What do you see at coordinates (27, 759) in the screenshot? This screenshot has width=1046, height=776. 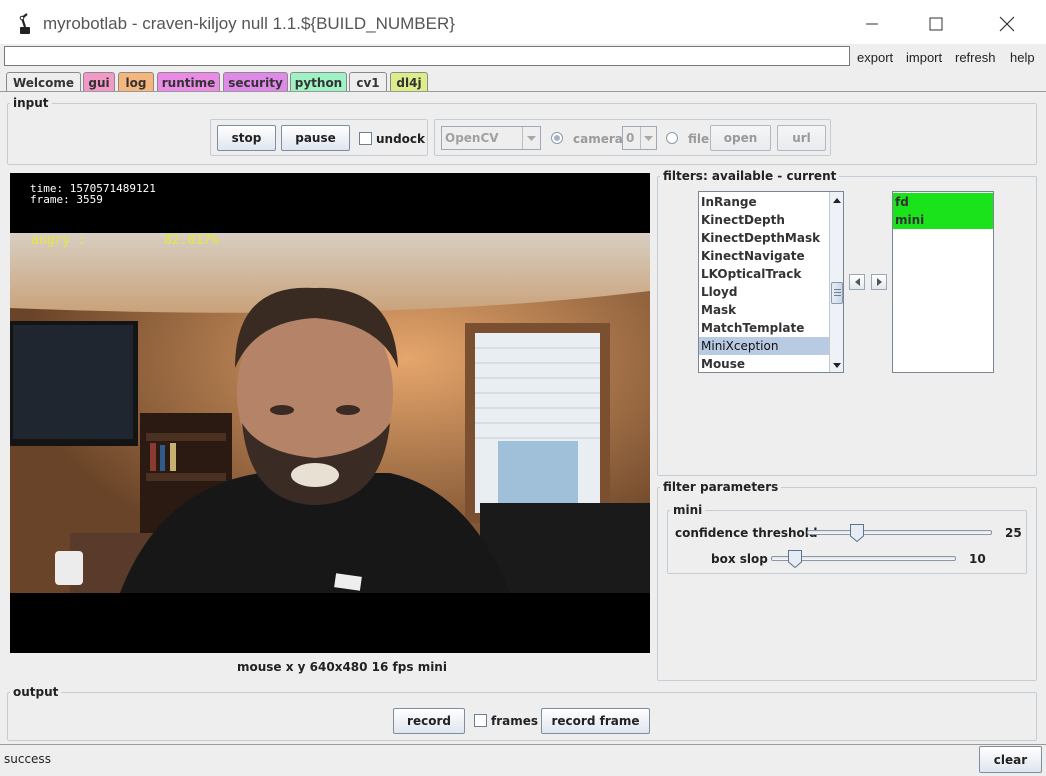 I see `status-text: success` at bounding box center [27, 759].